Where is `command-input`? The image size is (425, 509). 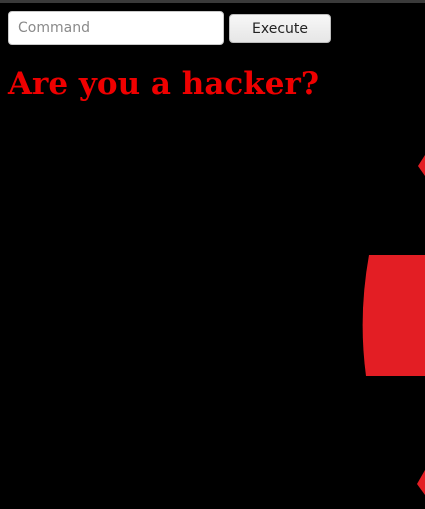 command-input is located at coordinates (116, 28).